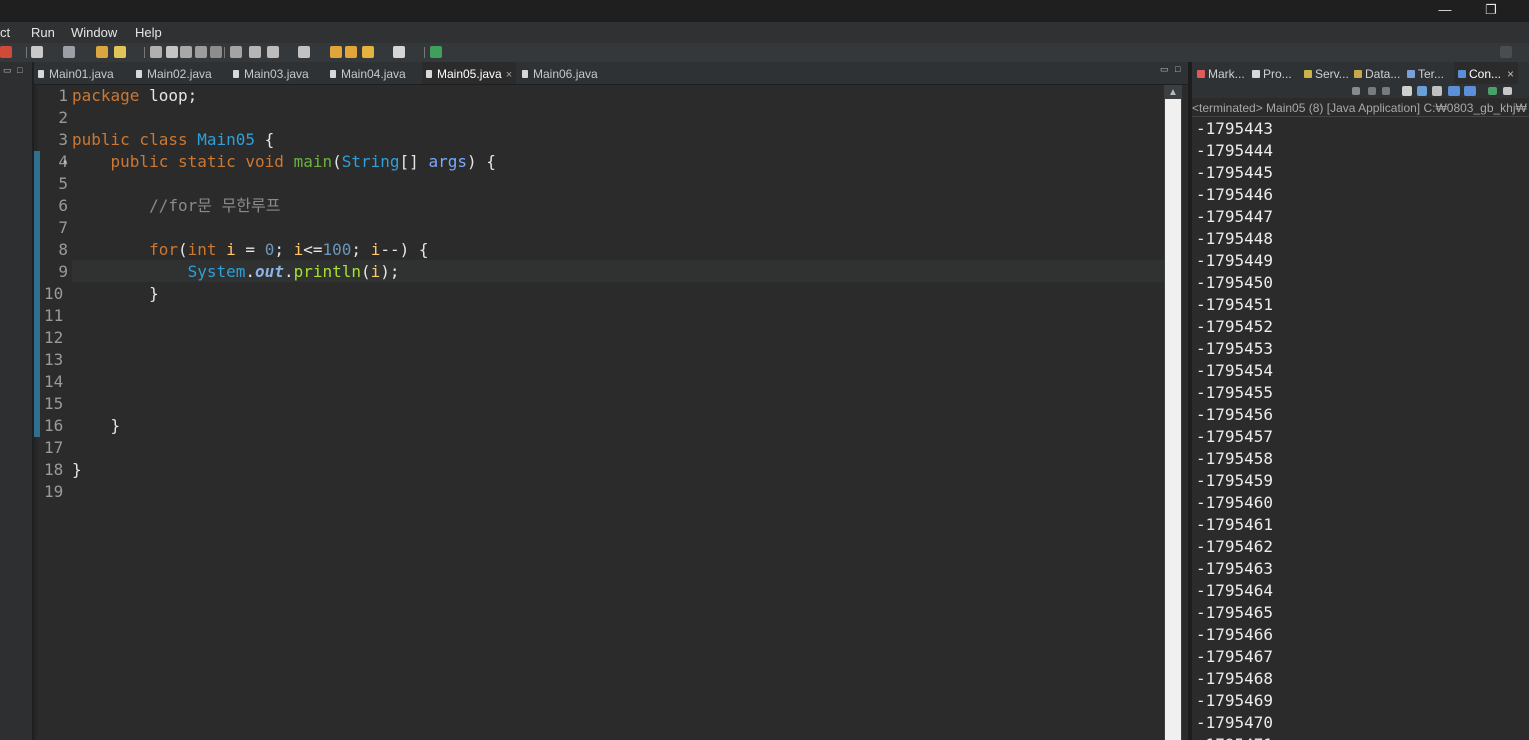 The height and width of the screenshot is (740, 1529). I want to click on maximize-editor-icon: □, so click(1177, 69).